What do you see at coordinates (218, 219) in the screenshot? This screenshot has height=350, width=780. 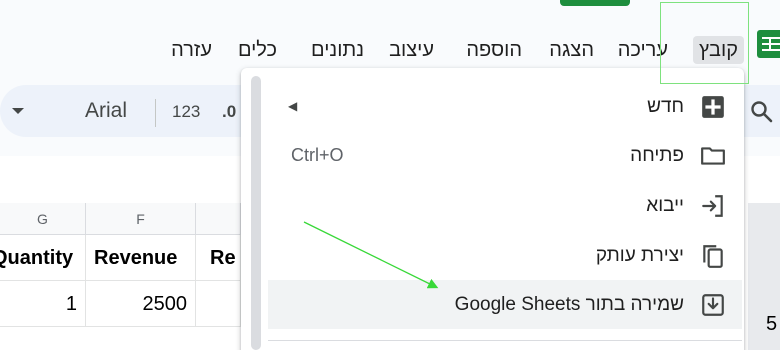 I see `column-header-e` at bounding box center [218, 219].